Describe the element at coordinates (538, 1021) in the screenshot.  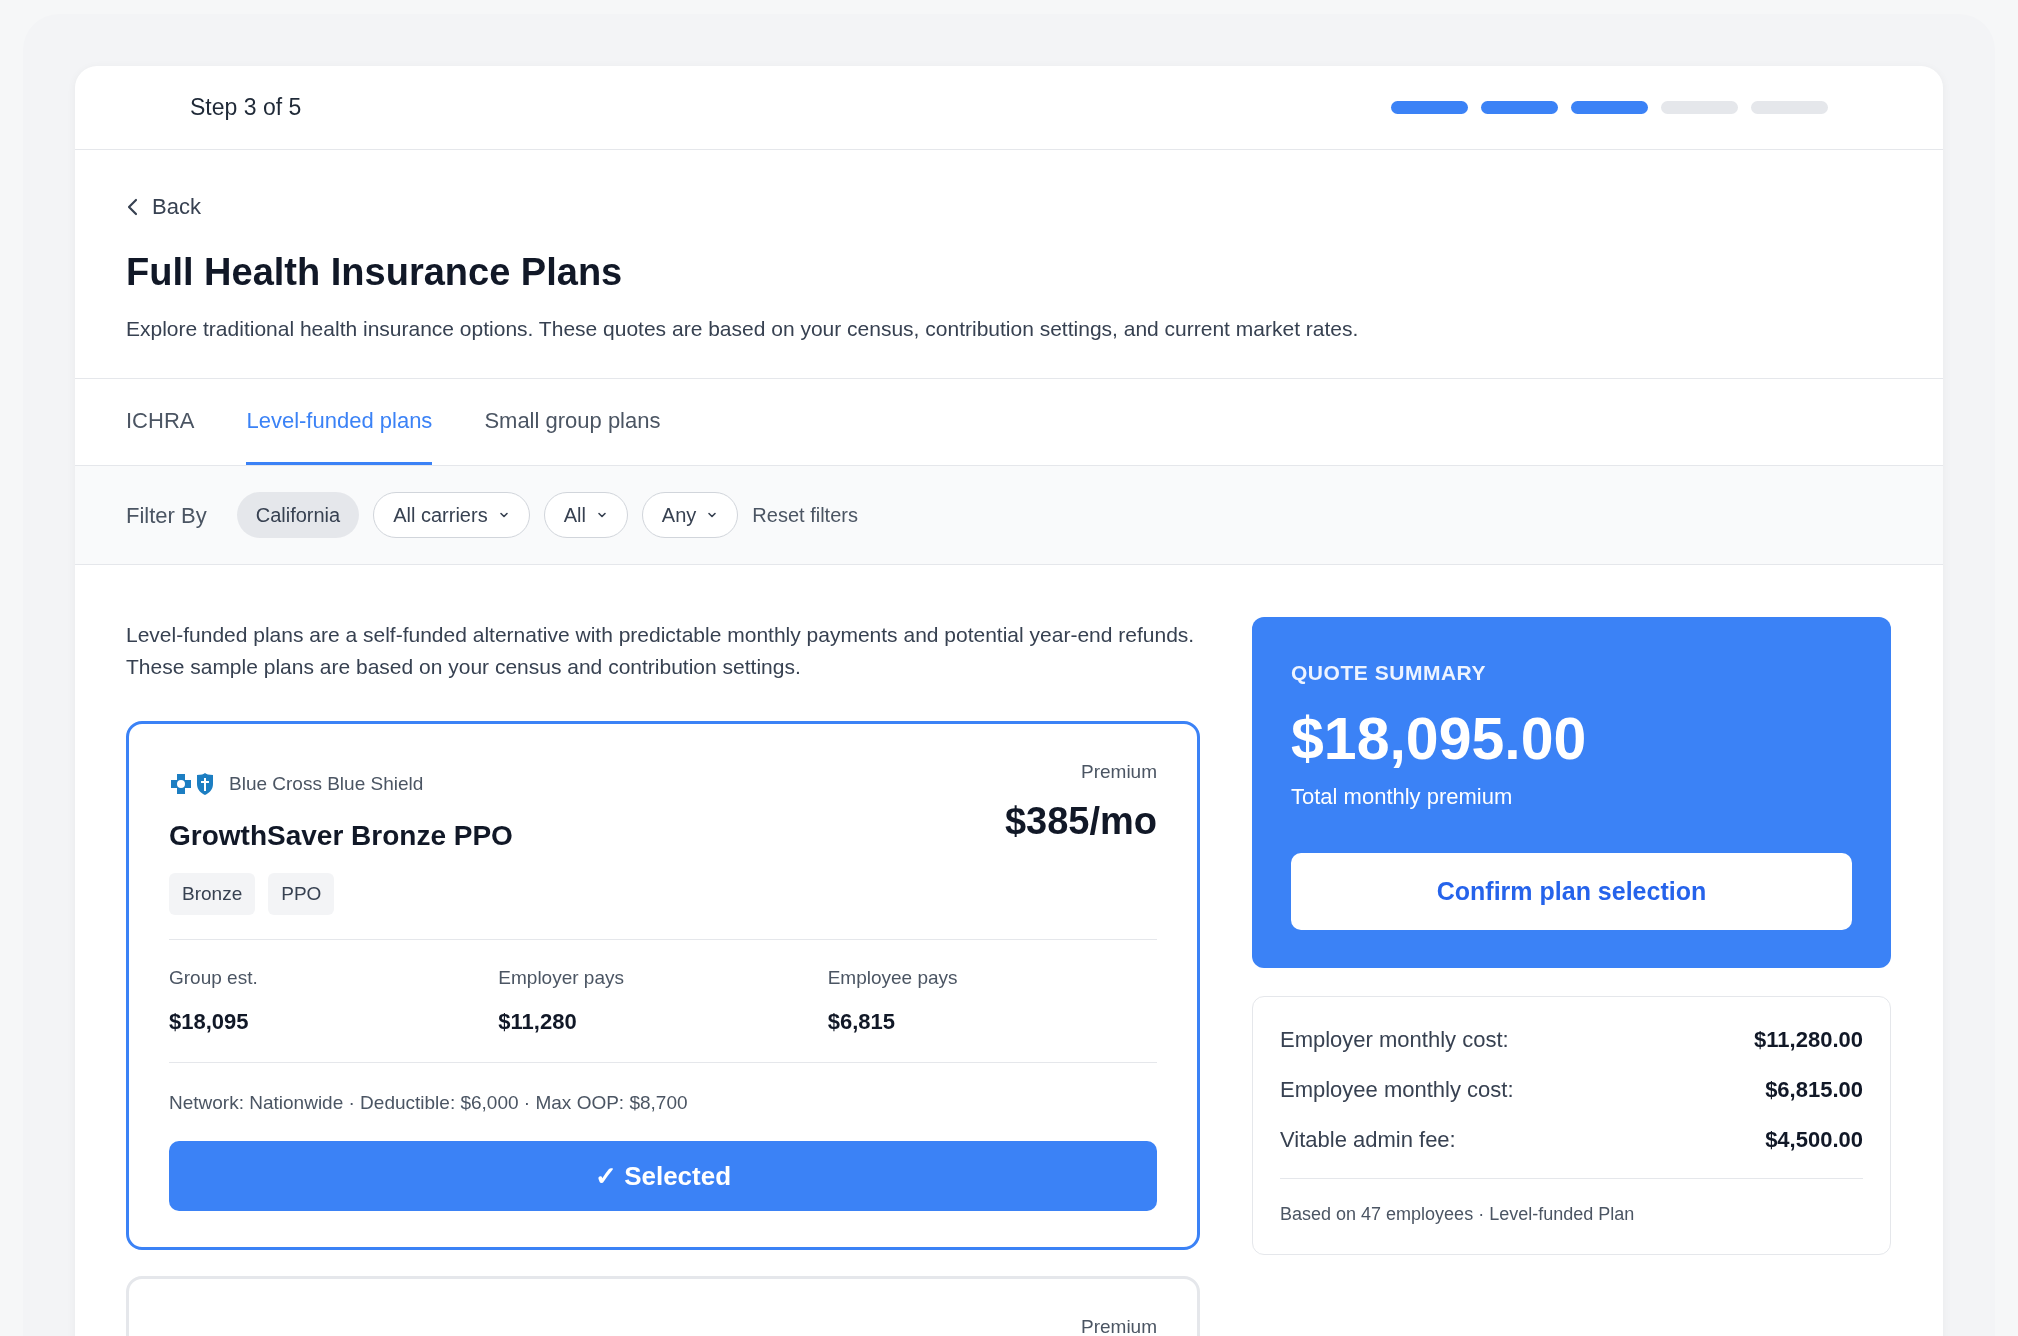
I see `stat-value: $11,280` at that location.